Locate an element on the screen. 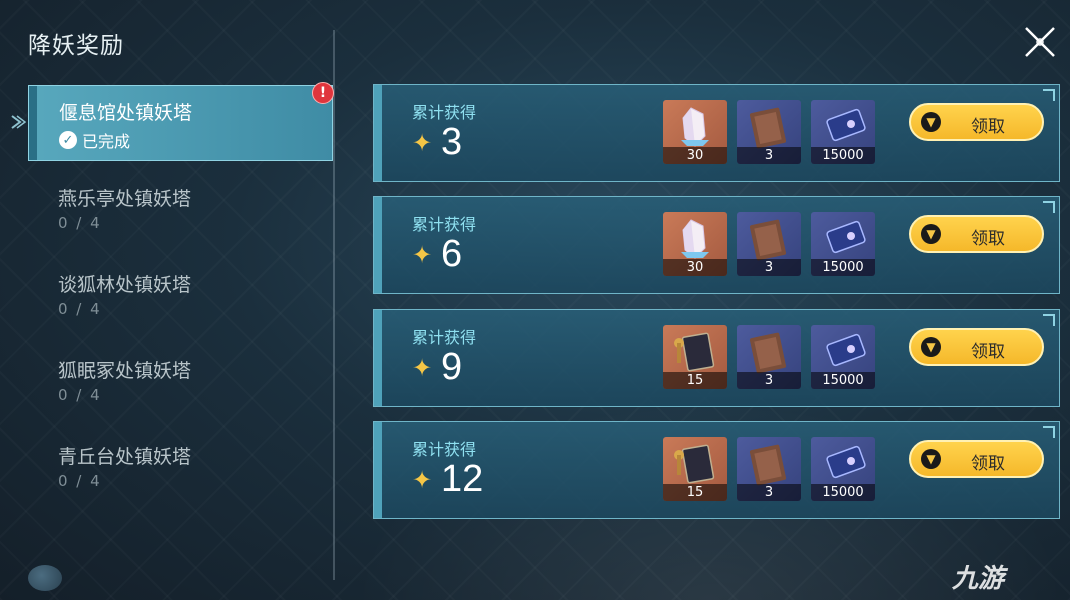 This screenshot has width=1070, height=600. alert-icon: ! is located at coordinates (323, 93).